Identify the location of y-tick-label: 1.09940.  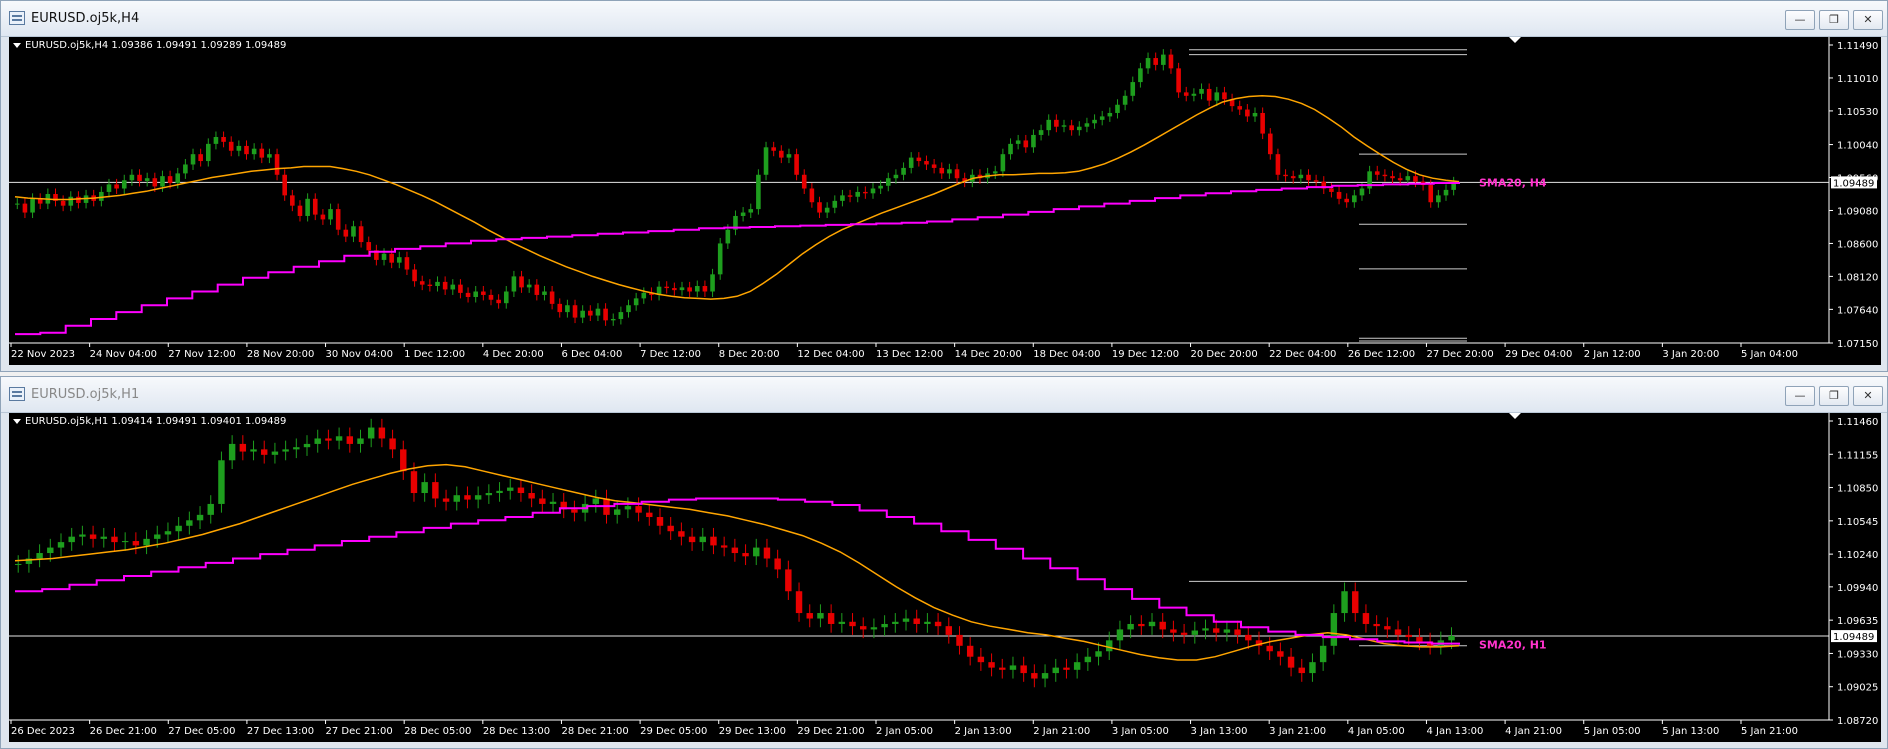
(1857, 588).